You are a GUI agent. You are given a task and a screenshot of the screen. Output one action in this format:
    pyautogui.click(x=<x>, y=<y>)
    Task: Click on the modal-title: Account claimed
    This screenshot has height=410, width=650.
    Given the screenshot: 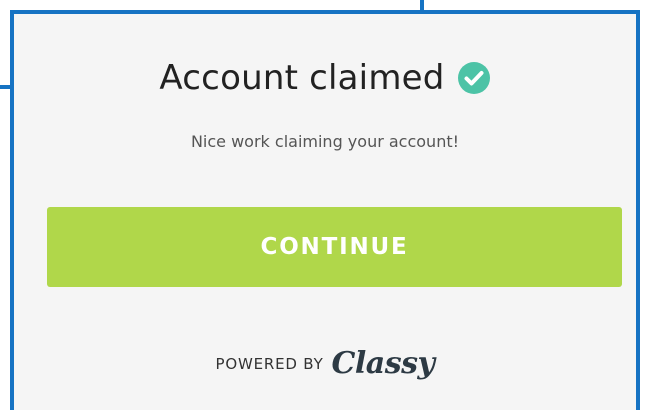 What is the action you would take?
    pyautogui.click(x=302, y=78)
    